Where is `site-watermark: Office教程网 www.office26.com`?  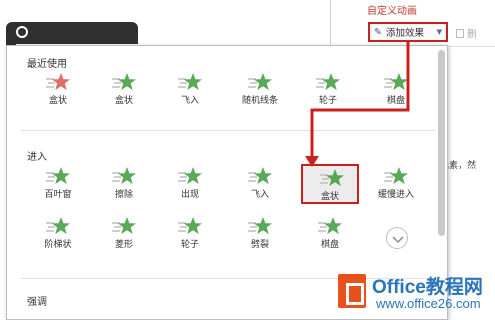
site-watermark: Office教程网 www.office26.com is located at coordinates (415, 294).